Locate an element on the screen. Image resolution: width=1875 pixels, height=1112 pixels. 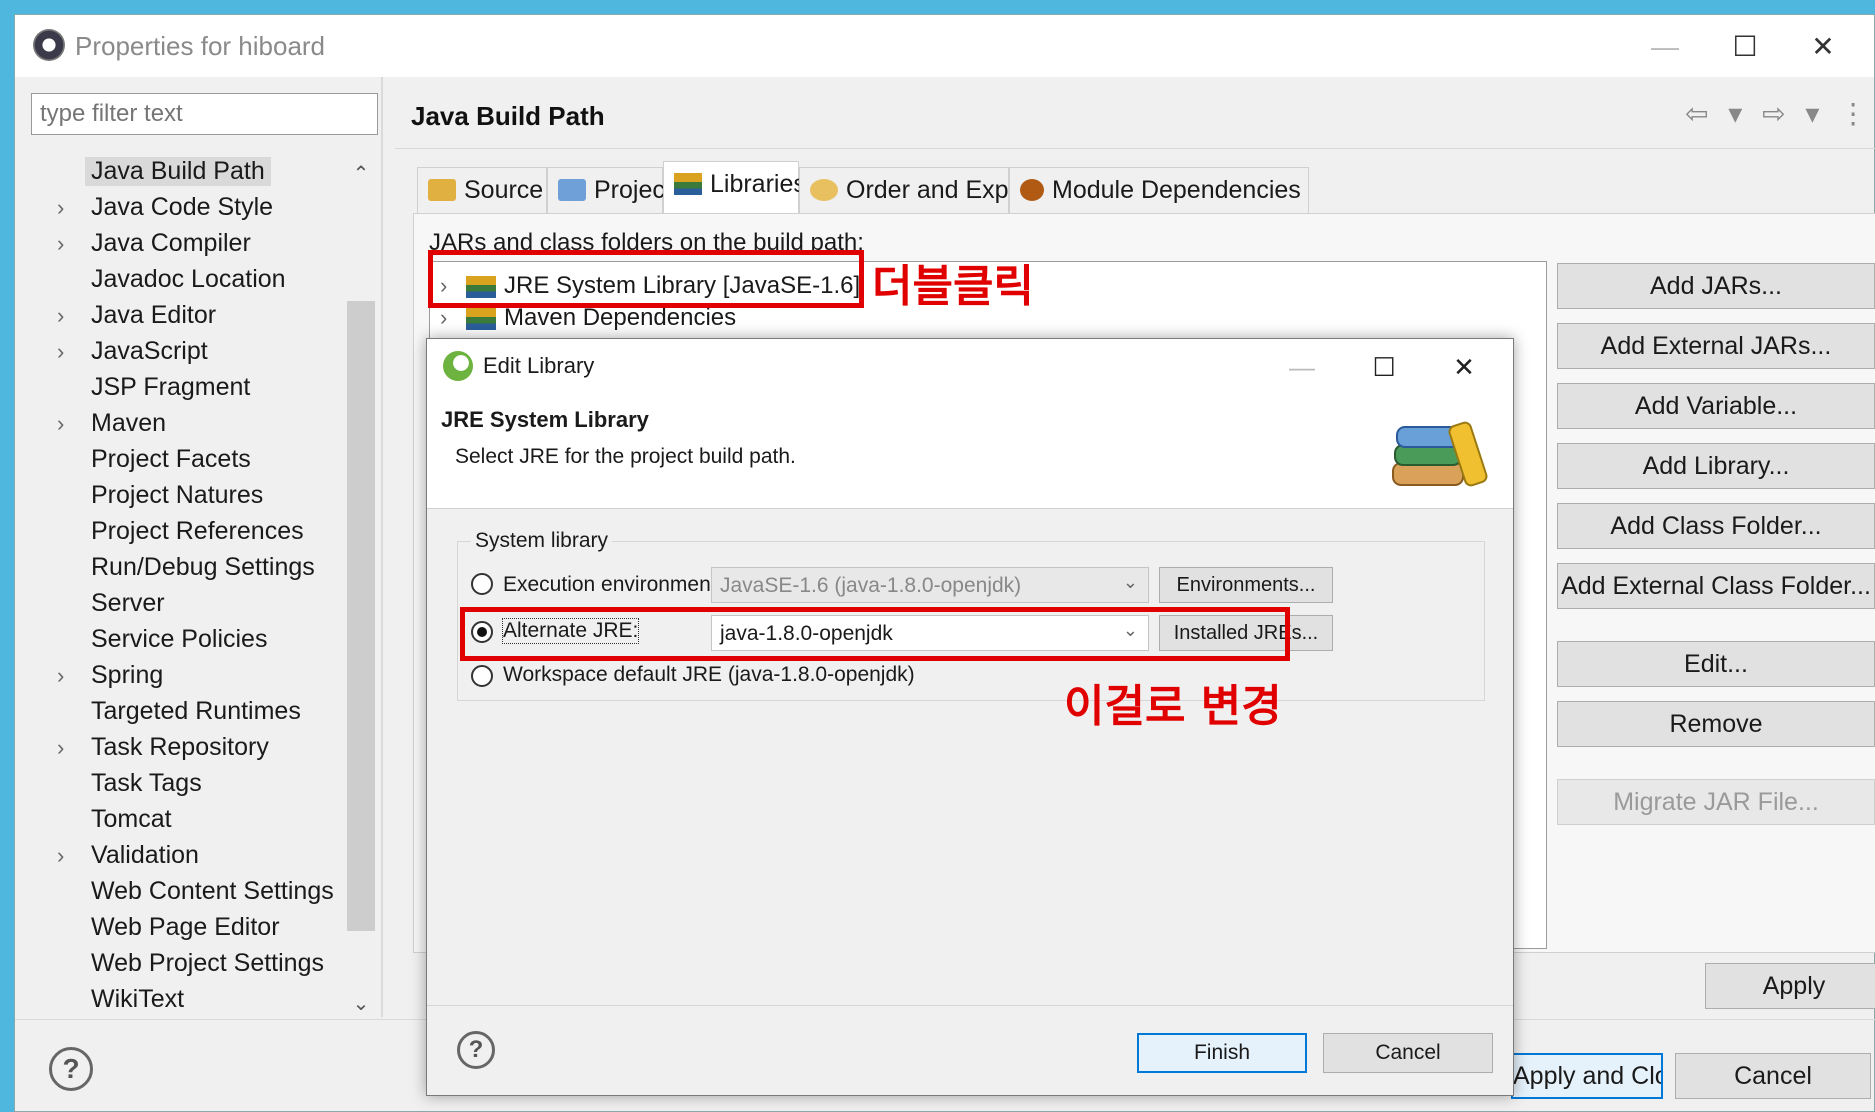
projects-folder-icon is located at coordinates (572, 190).